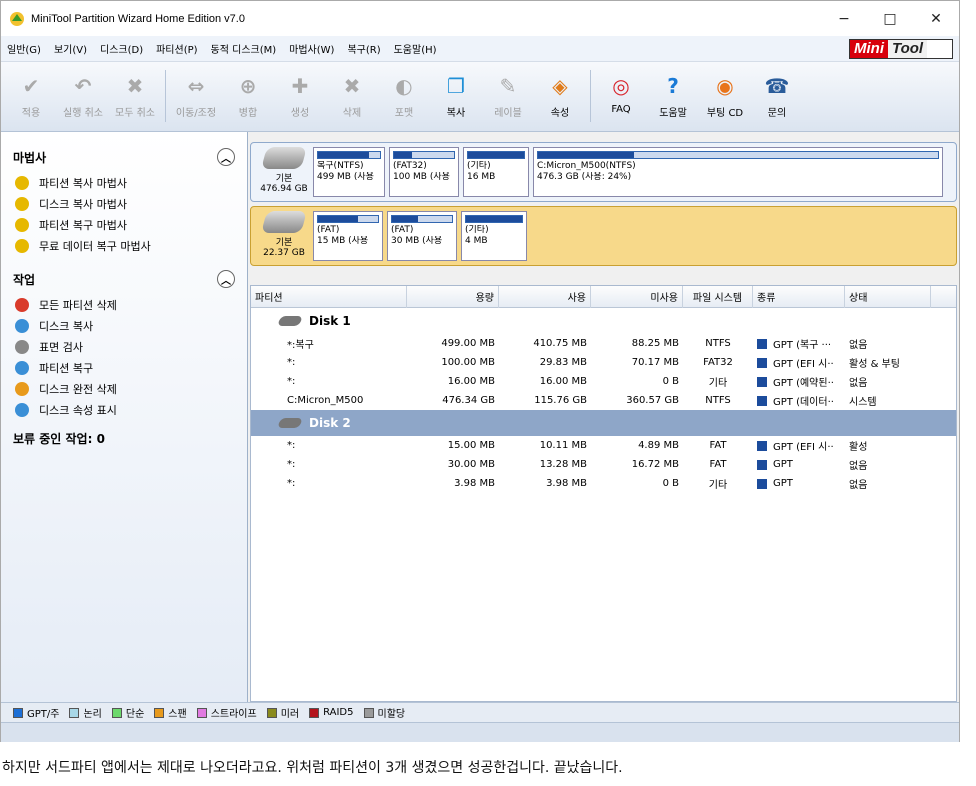 The width and height of the screenshot is (976, 786). Describe the element at coordinates (83, 183) in the screenshot. I see `wizard-item-label: 파티션 복사 마법사` at that location.